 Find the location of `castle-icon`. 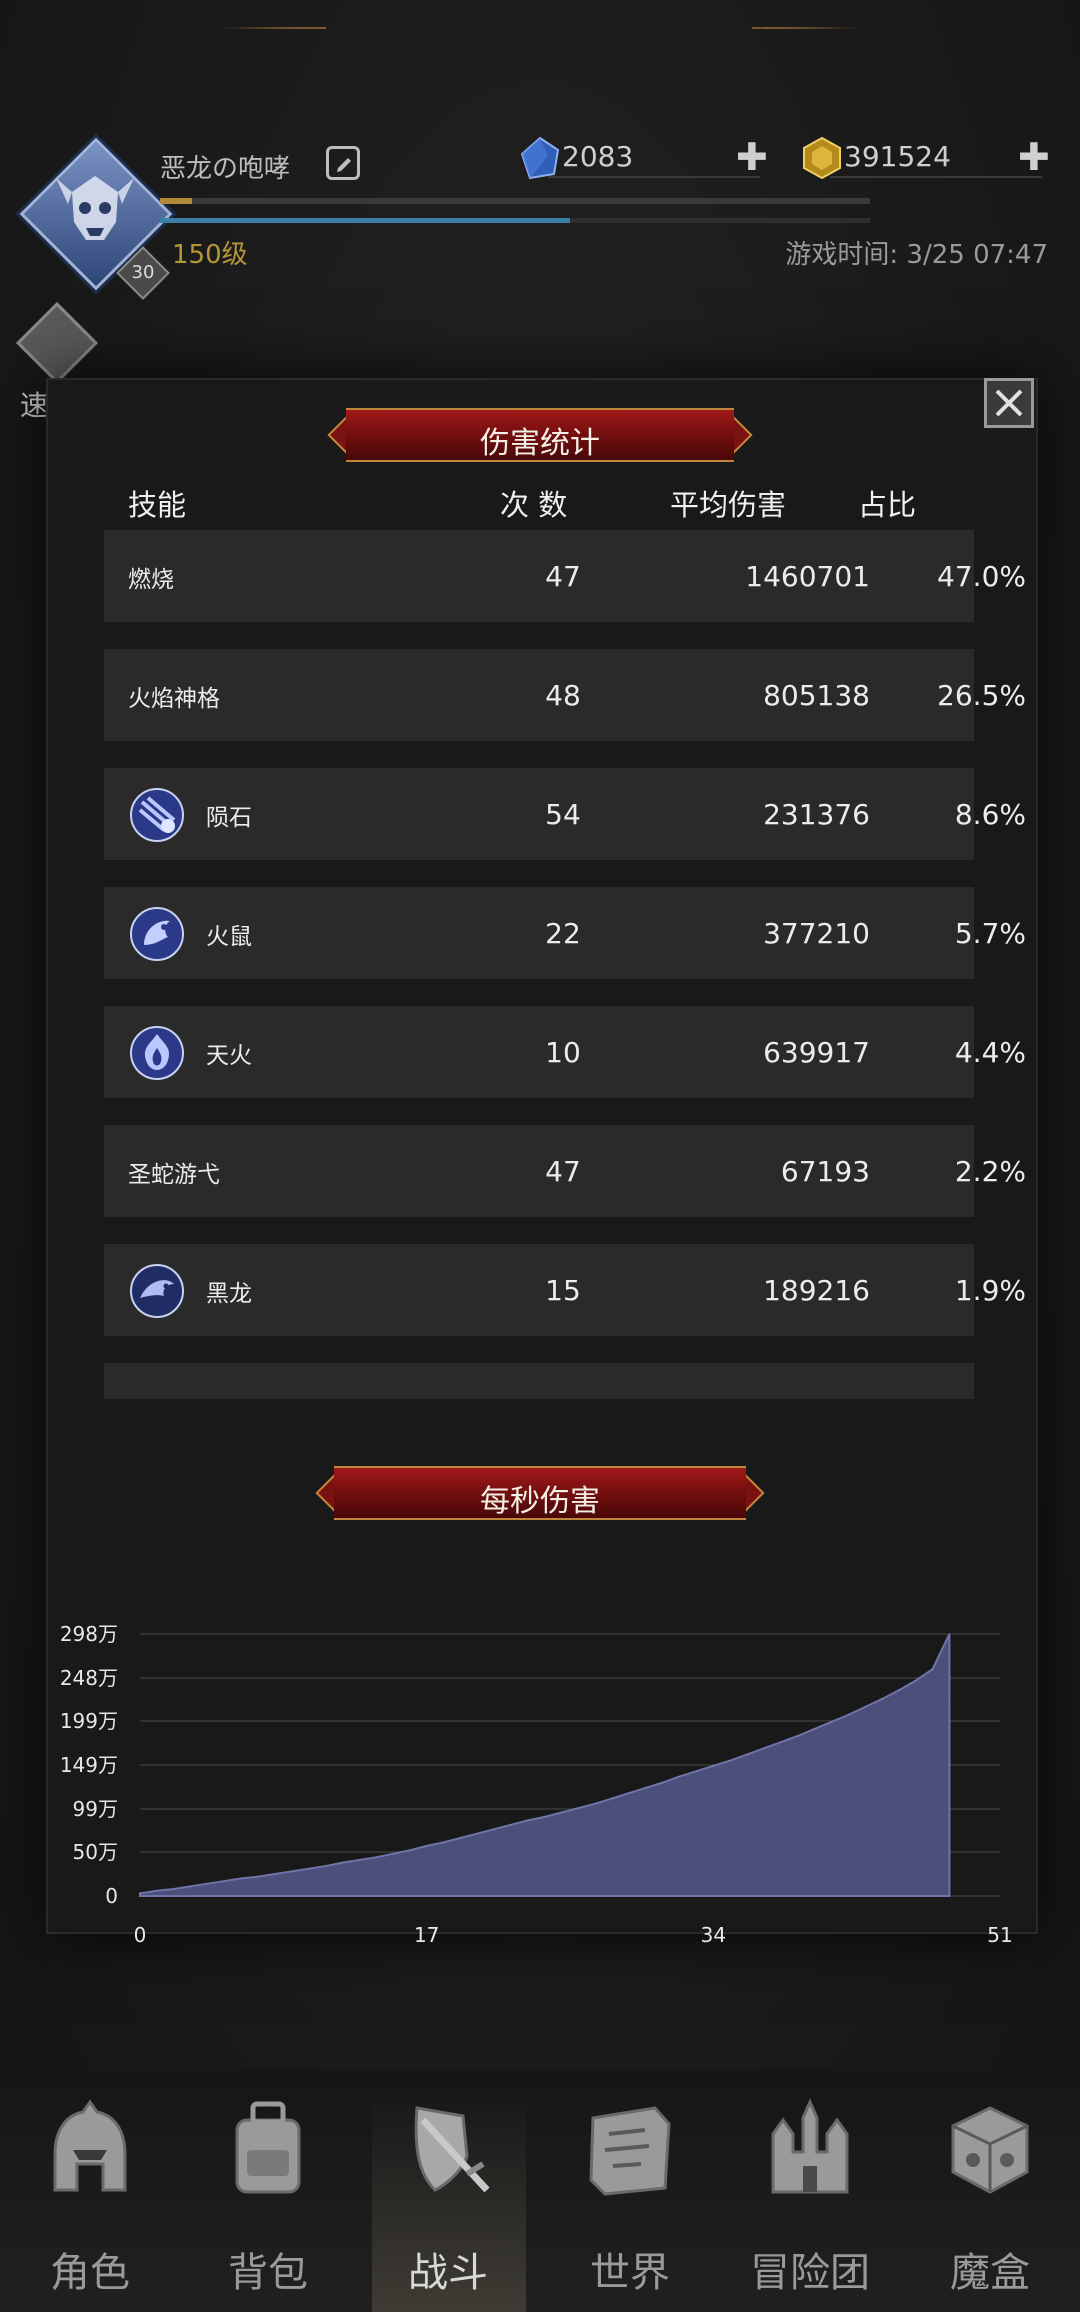

castle-icon is located at coordinates (810, 2146).